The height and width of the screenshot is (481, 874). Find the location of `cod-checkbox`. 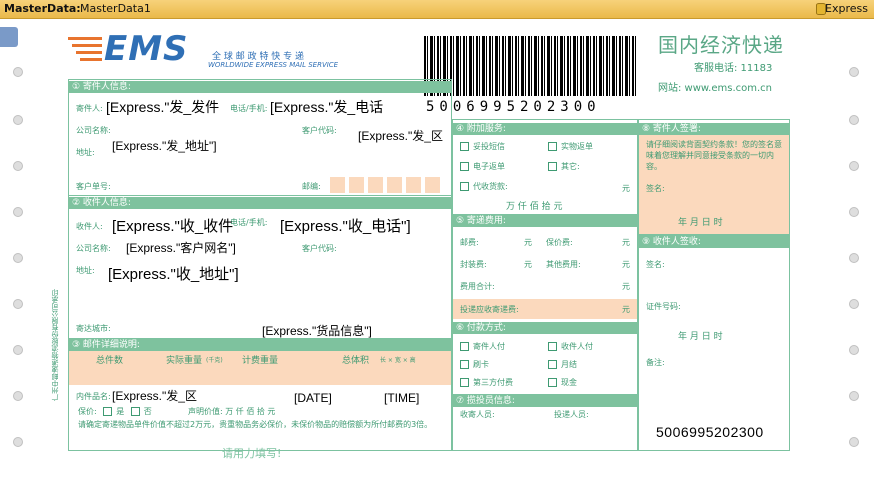

cod-checkbox is located at coordinates (464, 186).